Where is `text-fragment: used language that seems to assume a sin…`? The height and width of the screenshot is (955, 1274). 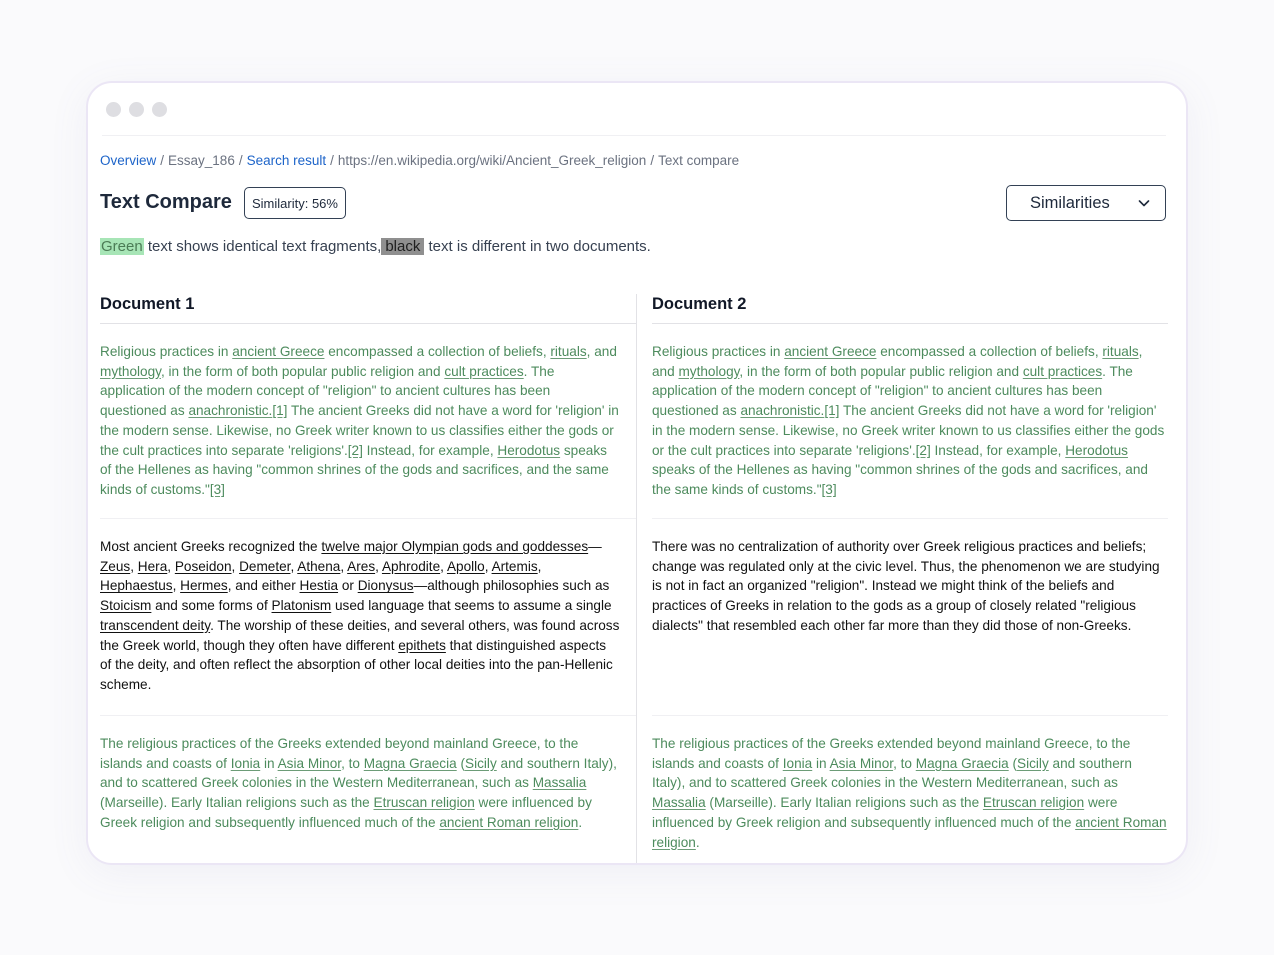
text-fragment: used language that seems to assume a sin… is located at coordinates (471, 606).